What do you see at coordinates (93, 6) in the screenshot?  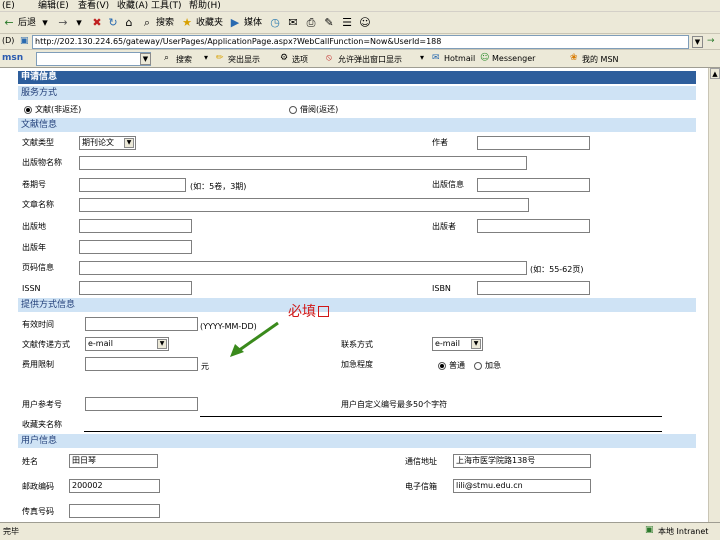 I see `menu-view: 查看(V)` at bounding box center [93, 6].